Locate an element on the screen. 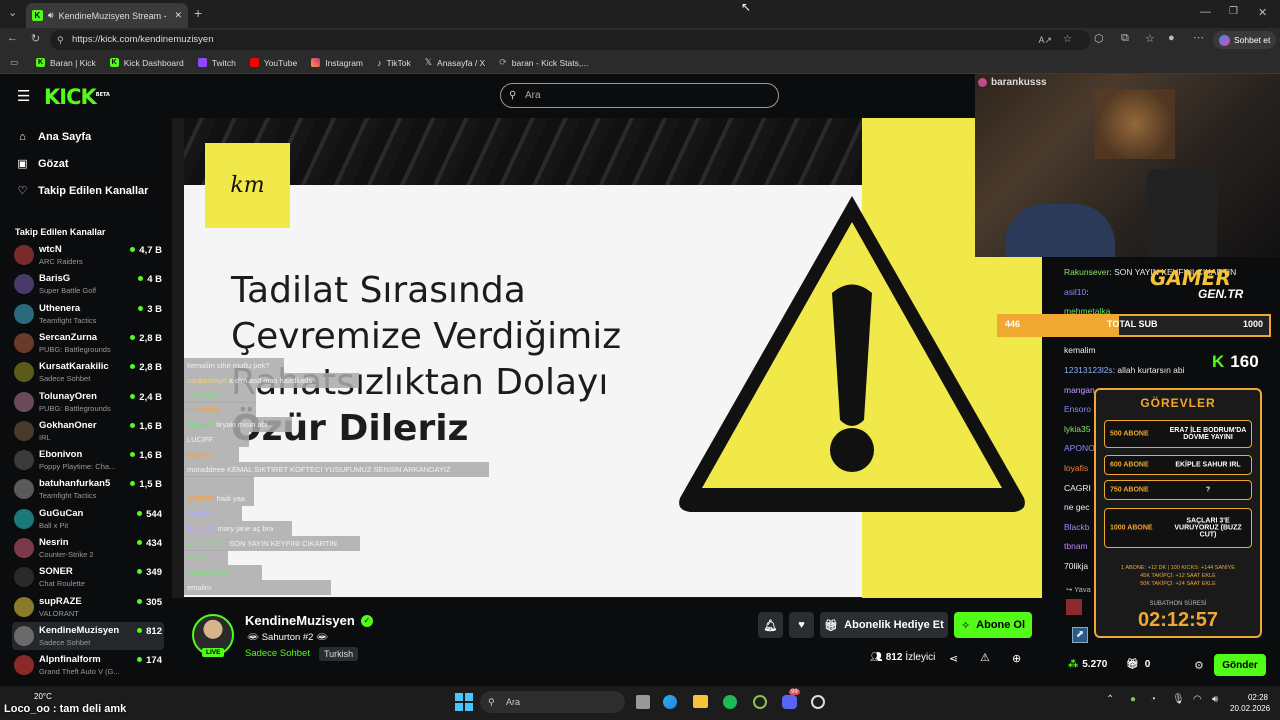  chat-username: CAGRI is located at coordinates (1077, 488).